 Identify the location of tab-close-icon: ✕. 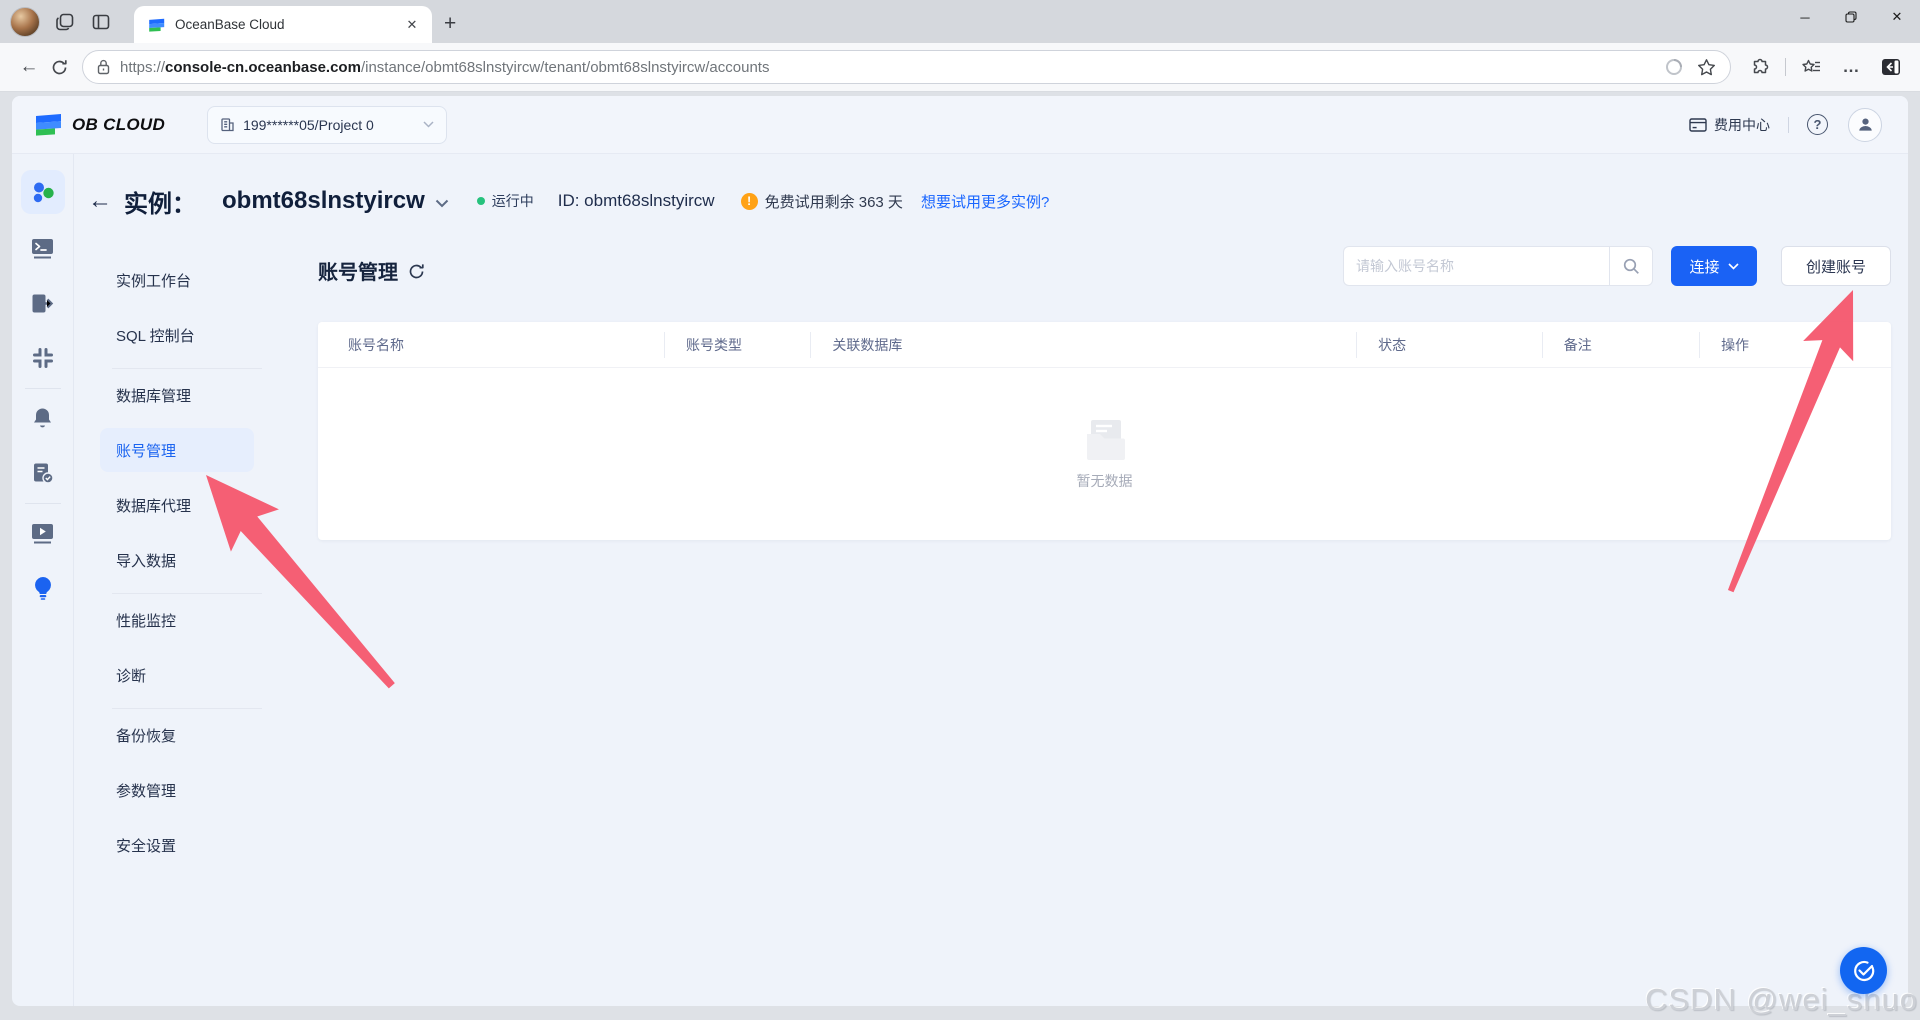
(412, 25).